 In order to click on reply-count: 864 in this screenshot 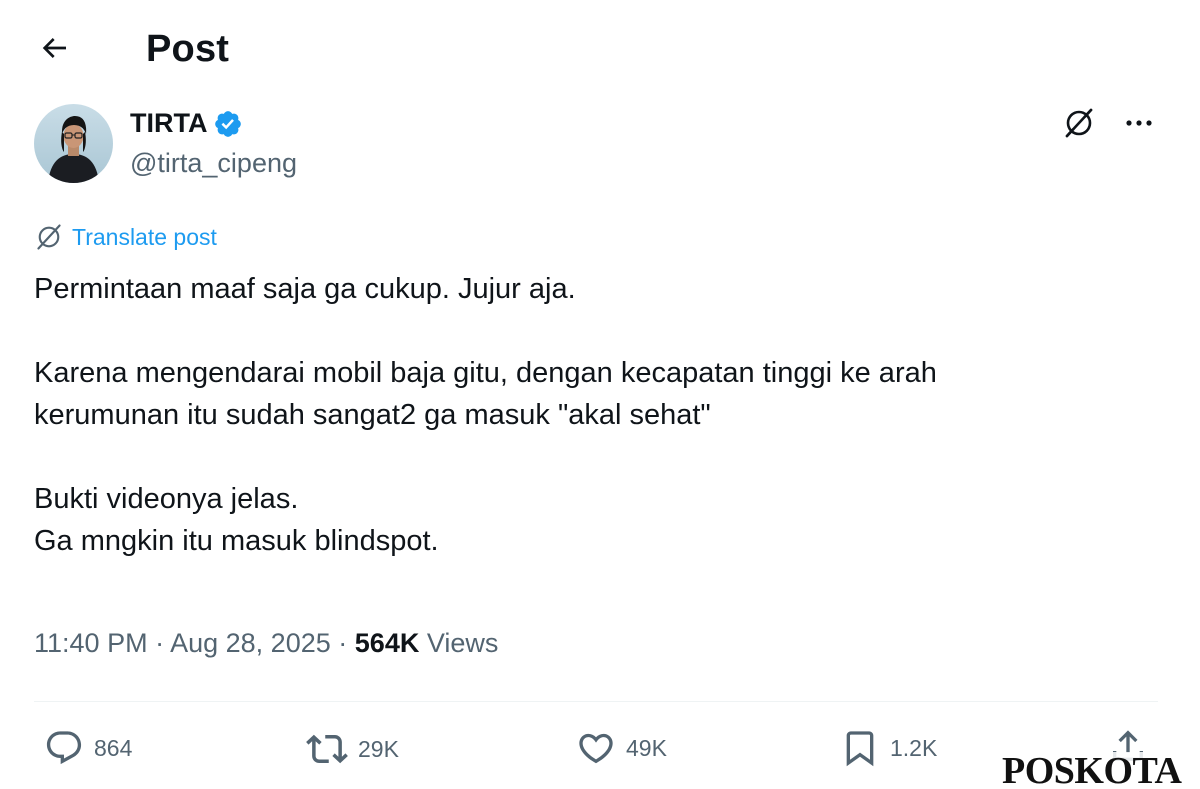, I will do `click(113, 747)`.